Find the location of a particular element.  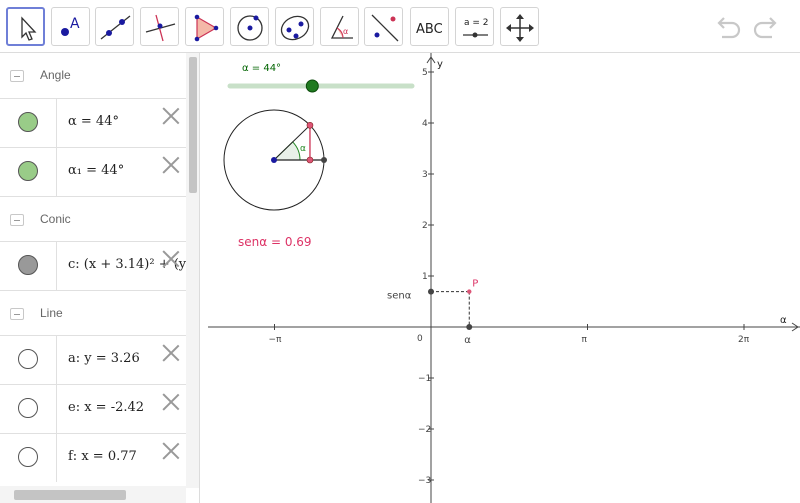

sine-axis-point is located at coordinates (431, 291).